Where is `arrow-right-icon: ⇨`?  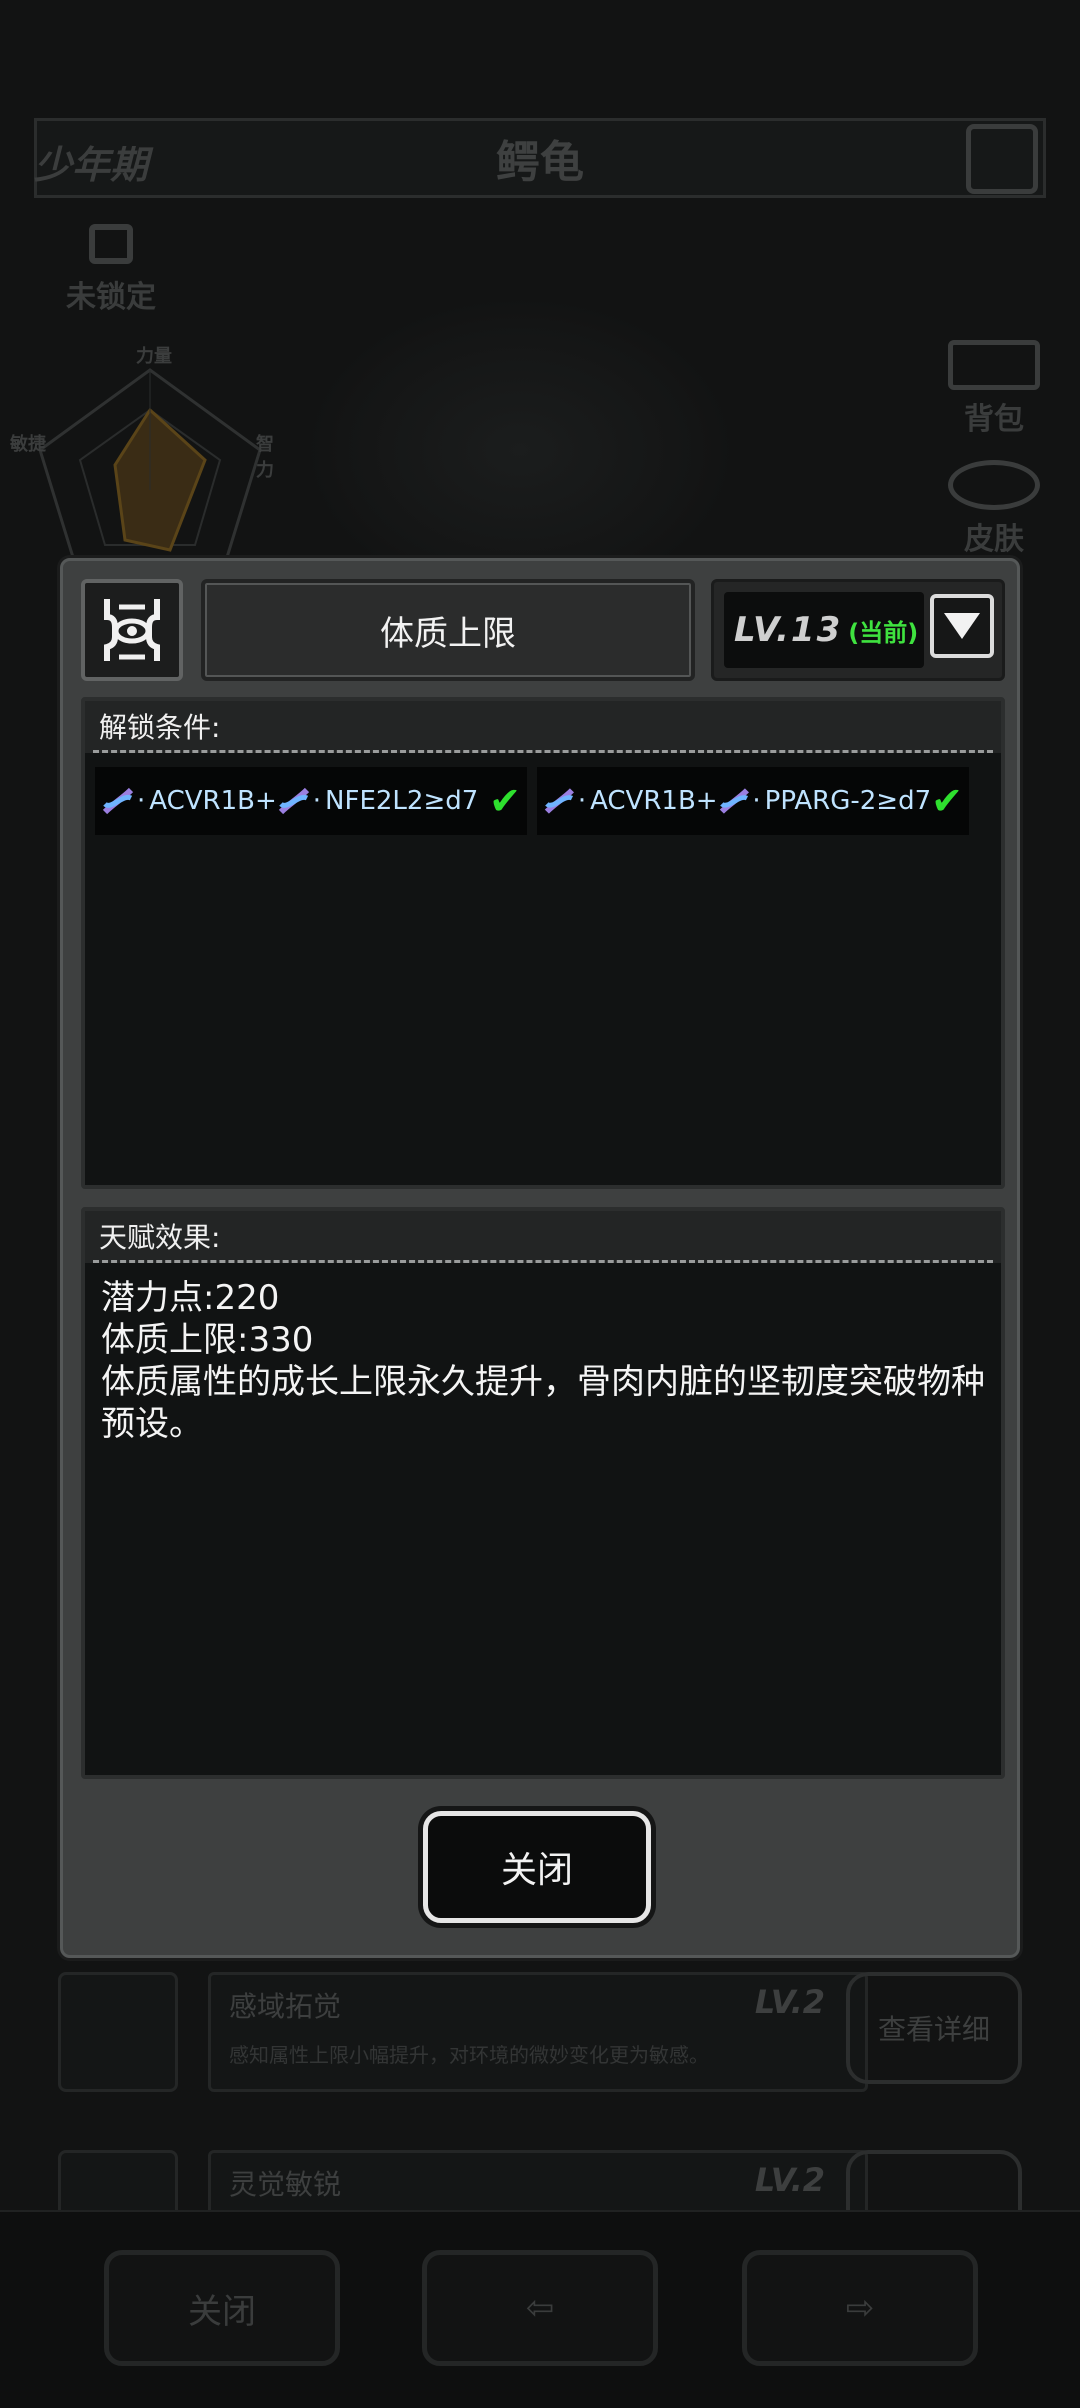
arrow-right-icon: ⇨ is located at coordinates (860, 2308).